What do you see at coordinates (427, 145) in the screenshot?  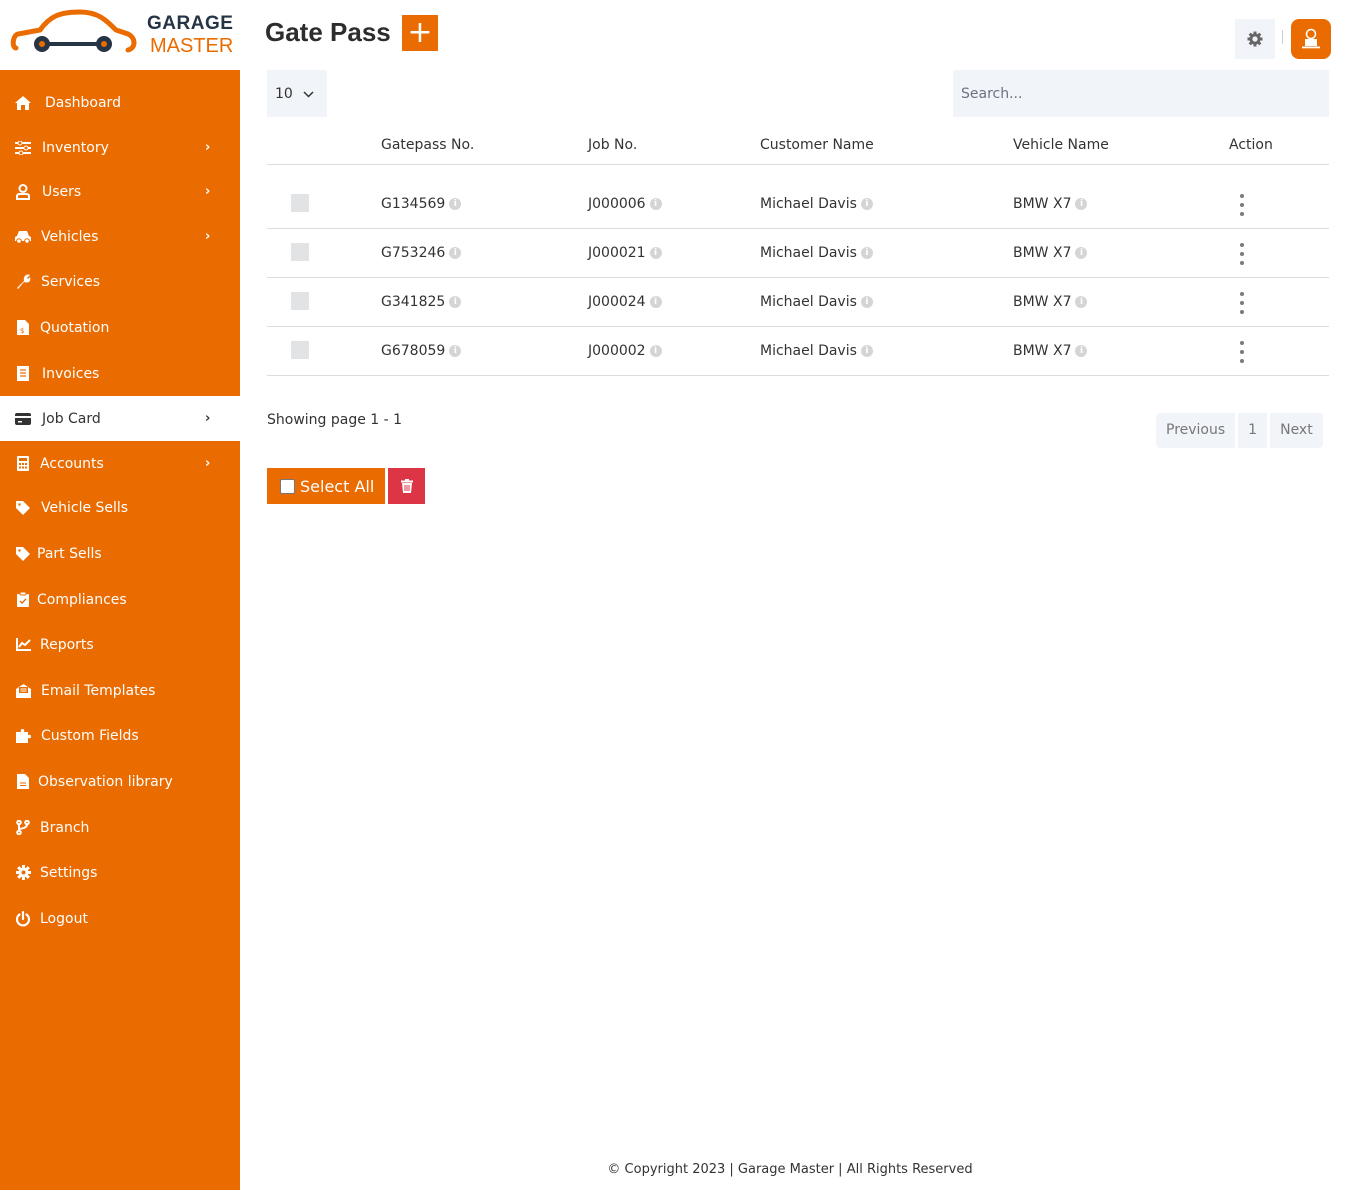 I see `column-header-gatepass: Gatepass No.` at bounding box center [427, 145].